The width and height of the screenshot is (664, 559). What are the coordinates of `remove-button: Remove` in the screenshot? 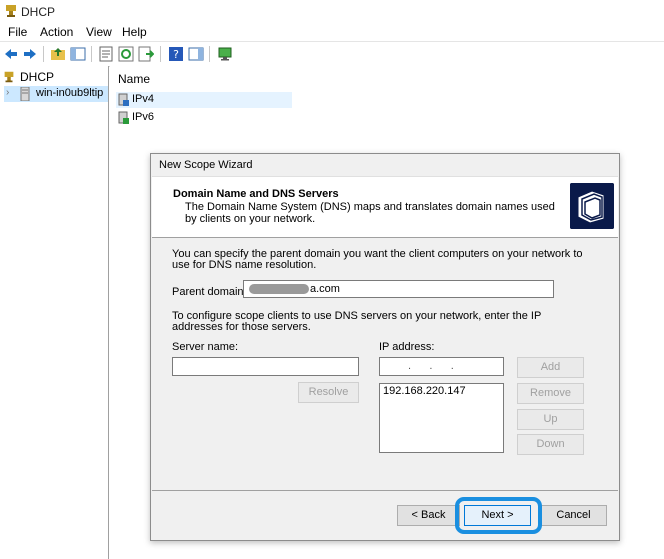 It's located at (550, 393).